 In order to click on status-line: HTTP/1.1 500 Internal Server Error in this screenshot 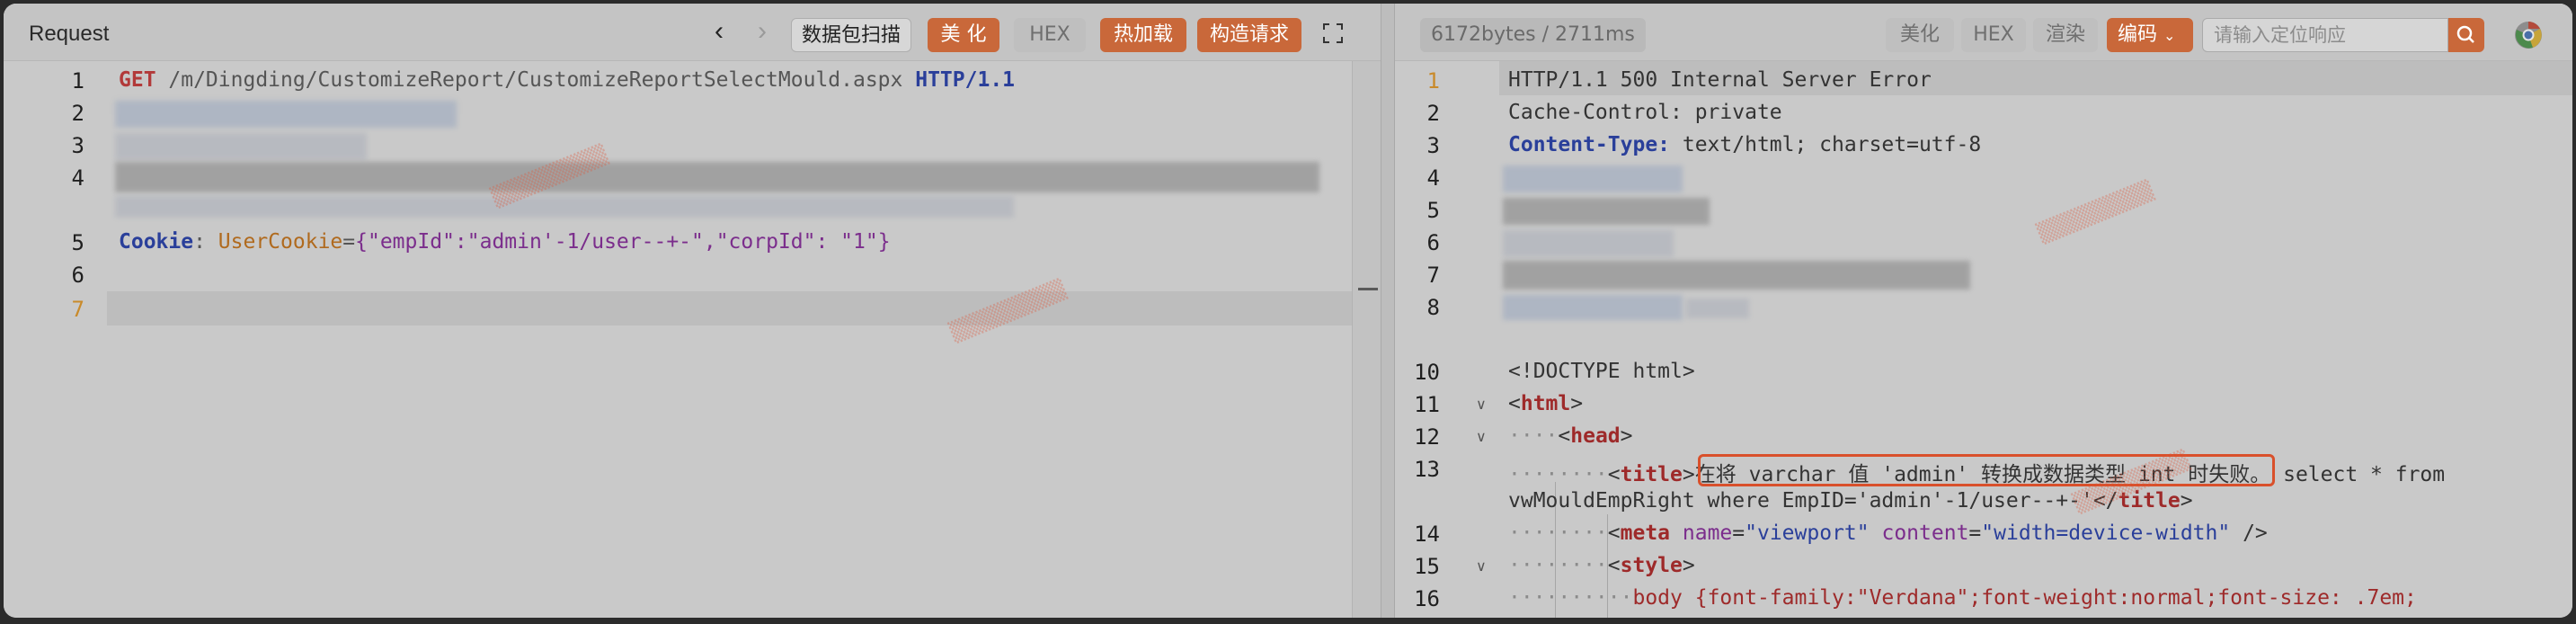, I will do `click(1720, 80)`.